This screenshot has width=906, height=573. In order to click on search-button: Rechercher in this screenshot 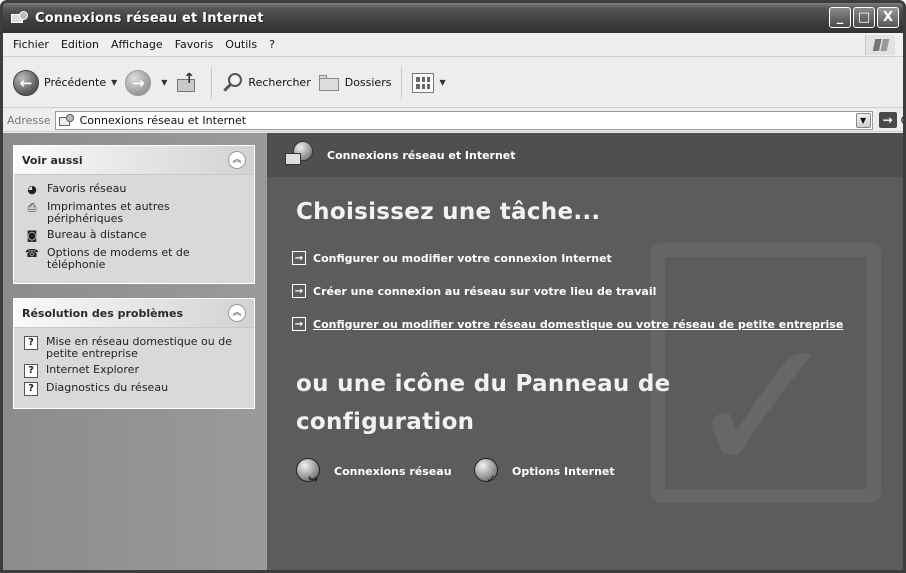, I will do `click(266, 83)`.